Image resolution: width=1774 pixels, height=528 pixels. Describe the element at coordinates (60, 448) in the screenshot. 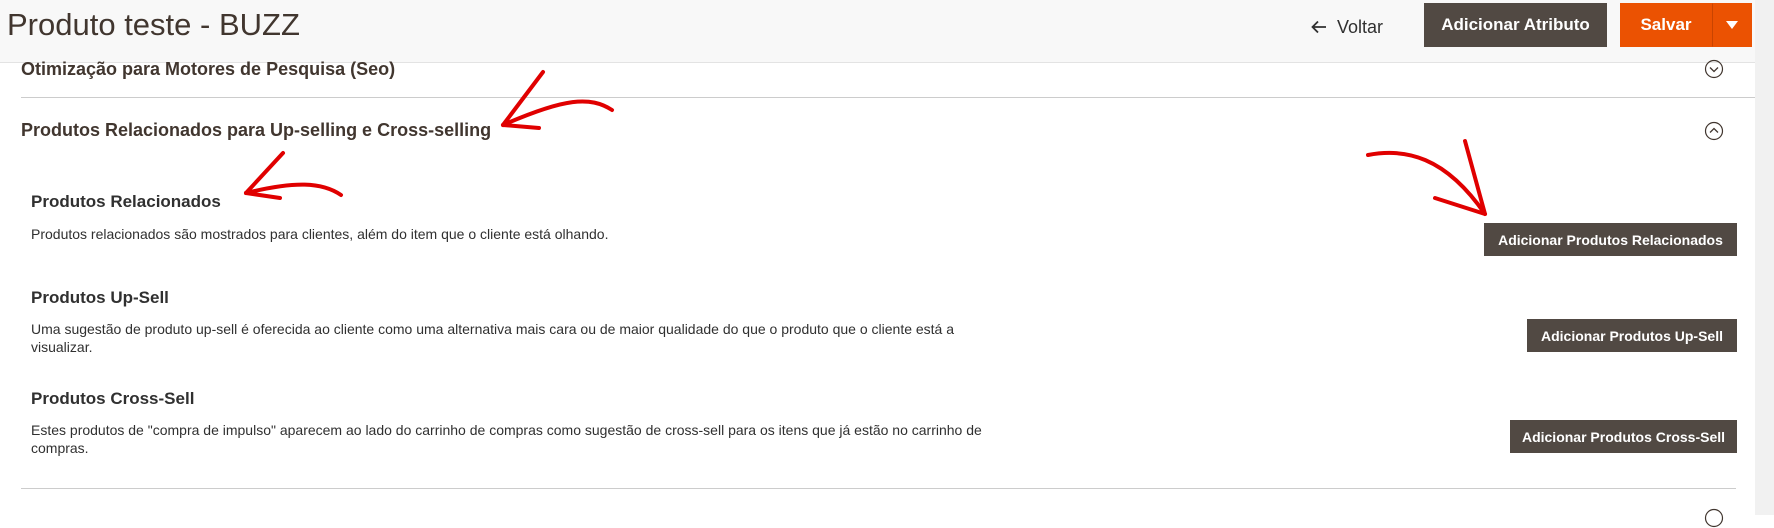

I see `crosssell-products-description-line2: compras.` at that location.